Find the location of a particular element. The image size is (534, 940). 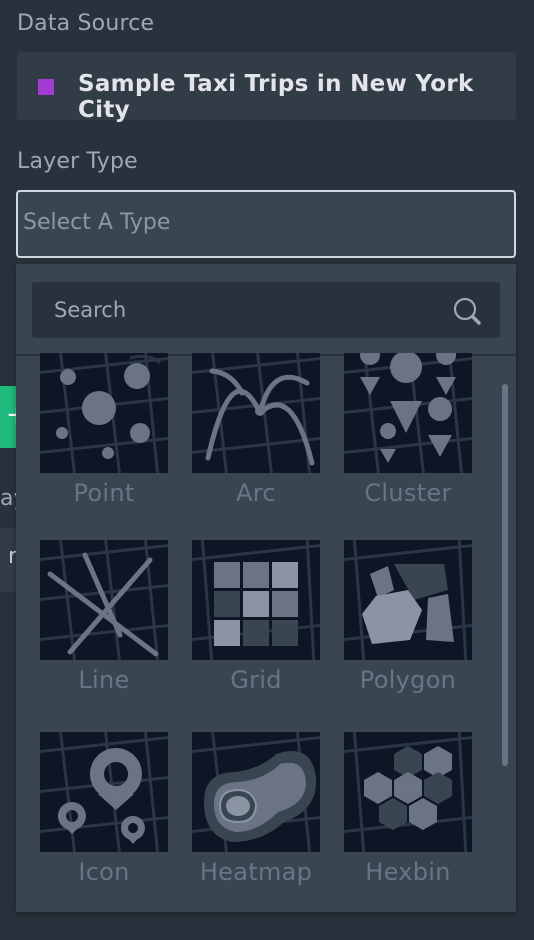

layer-option-label: Point is located at coordinates (104, 493).